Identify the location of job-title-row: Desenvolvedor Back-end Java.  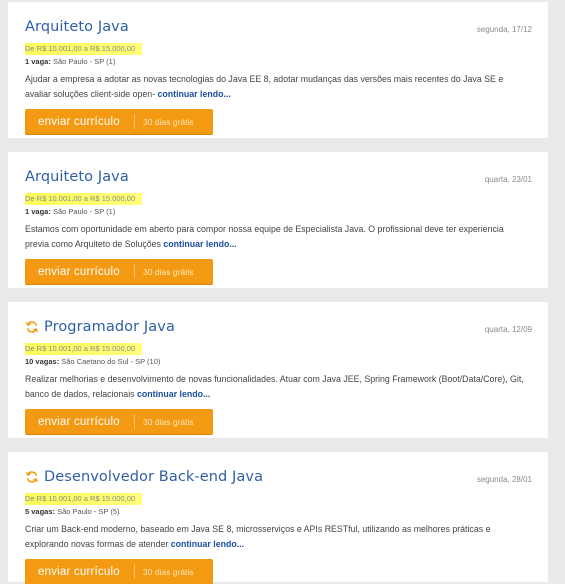
(278, 477).